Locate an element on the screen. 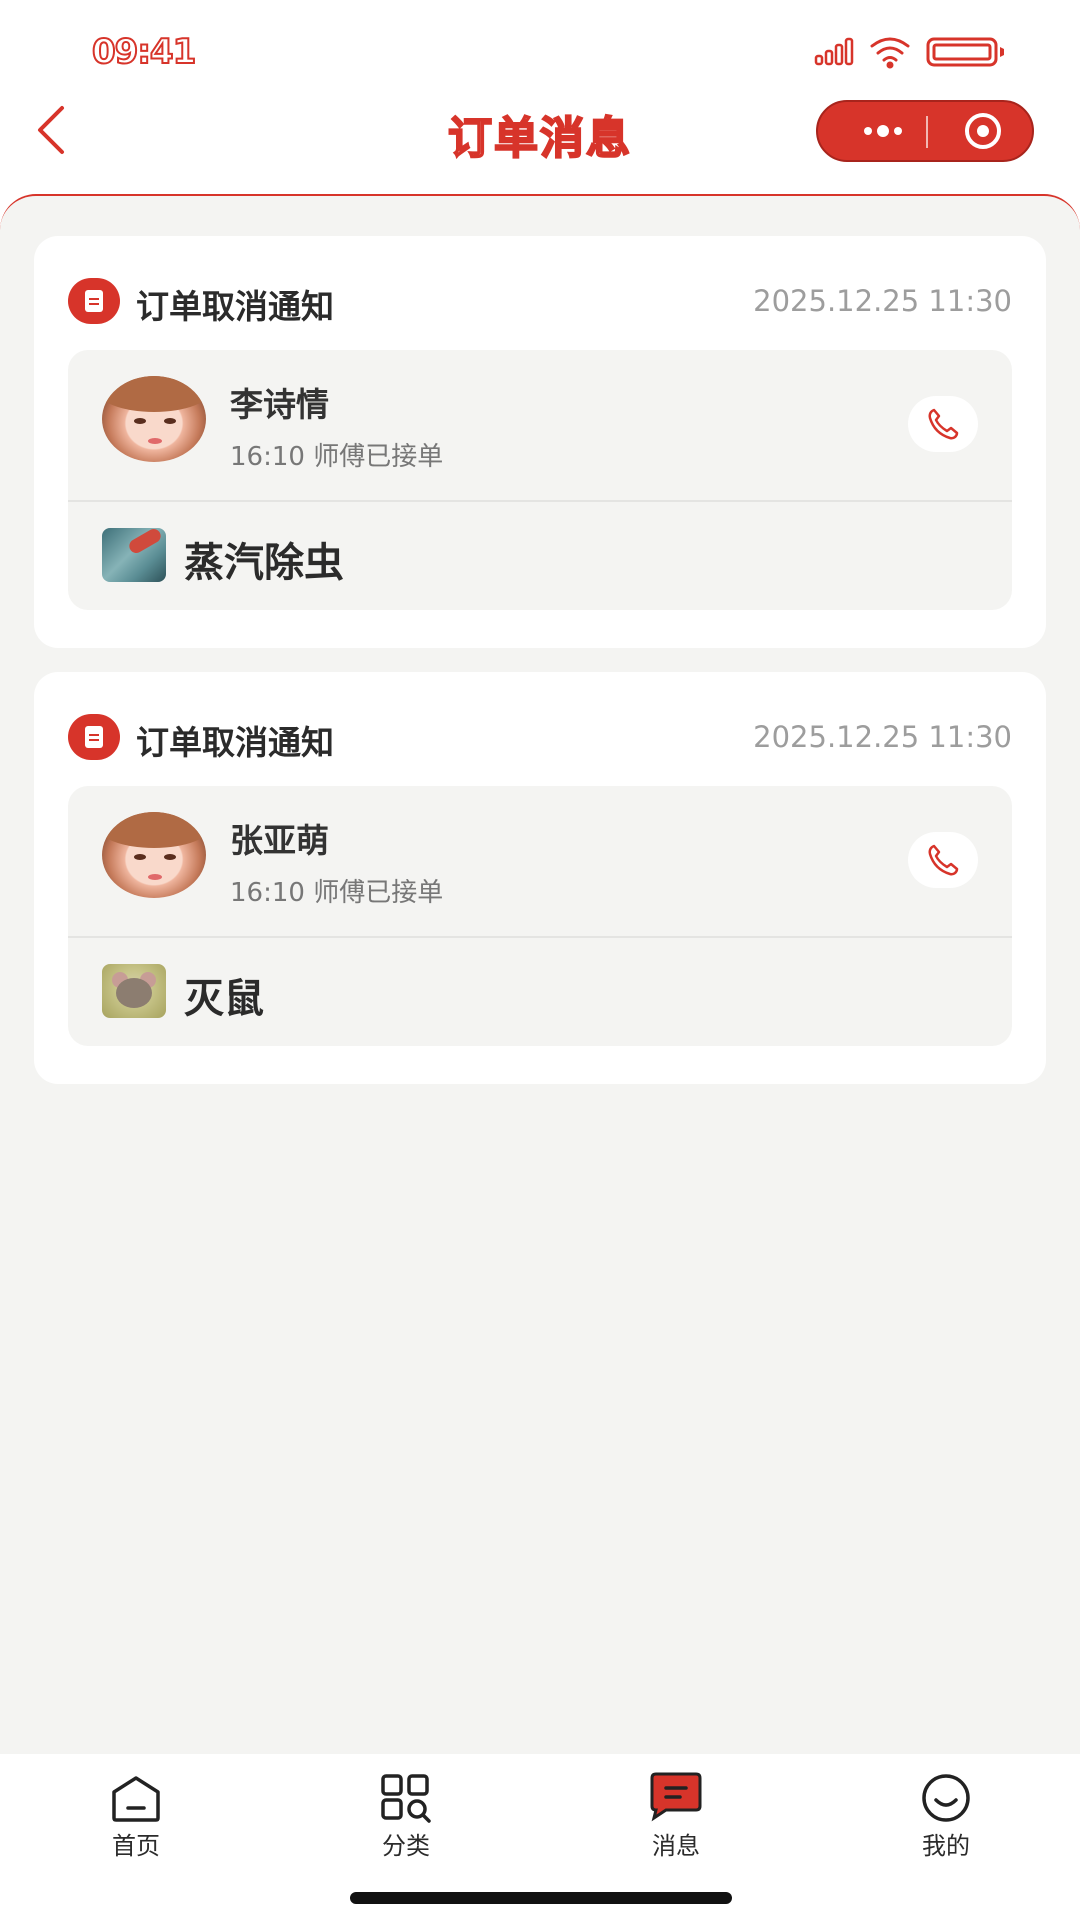 This screenshot has width=1080, height=1920. tab-home: 首页 is located at coordinates (136, 1822).